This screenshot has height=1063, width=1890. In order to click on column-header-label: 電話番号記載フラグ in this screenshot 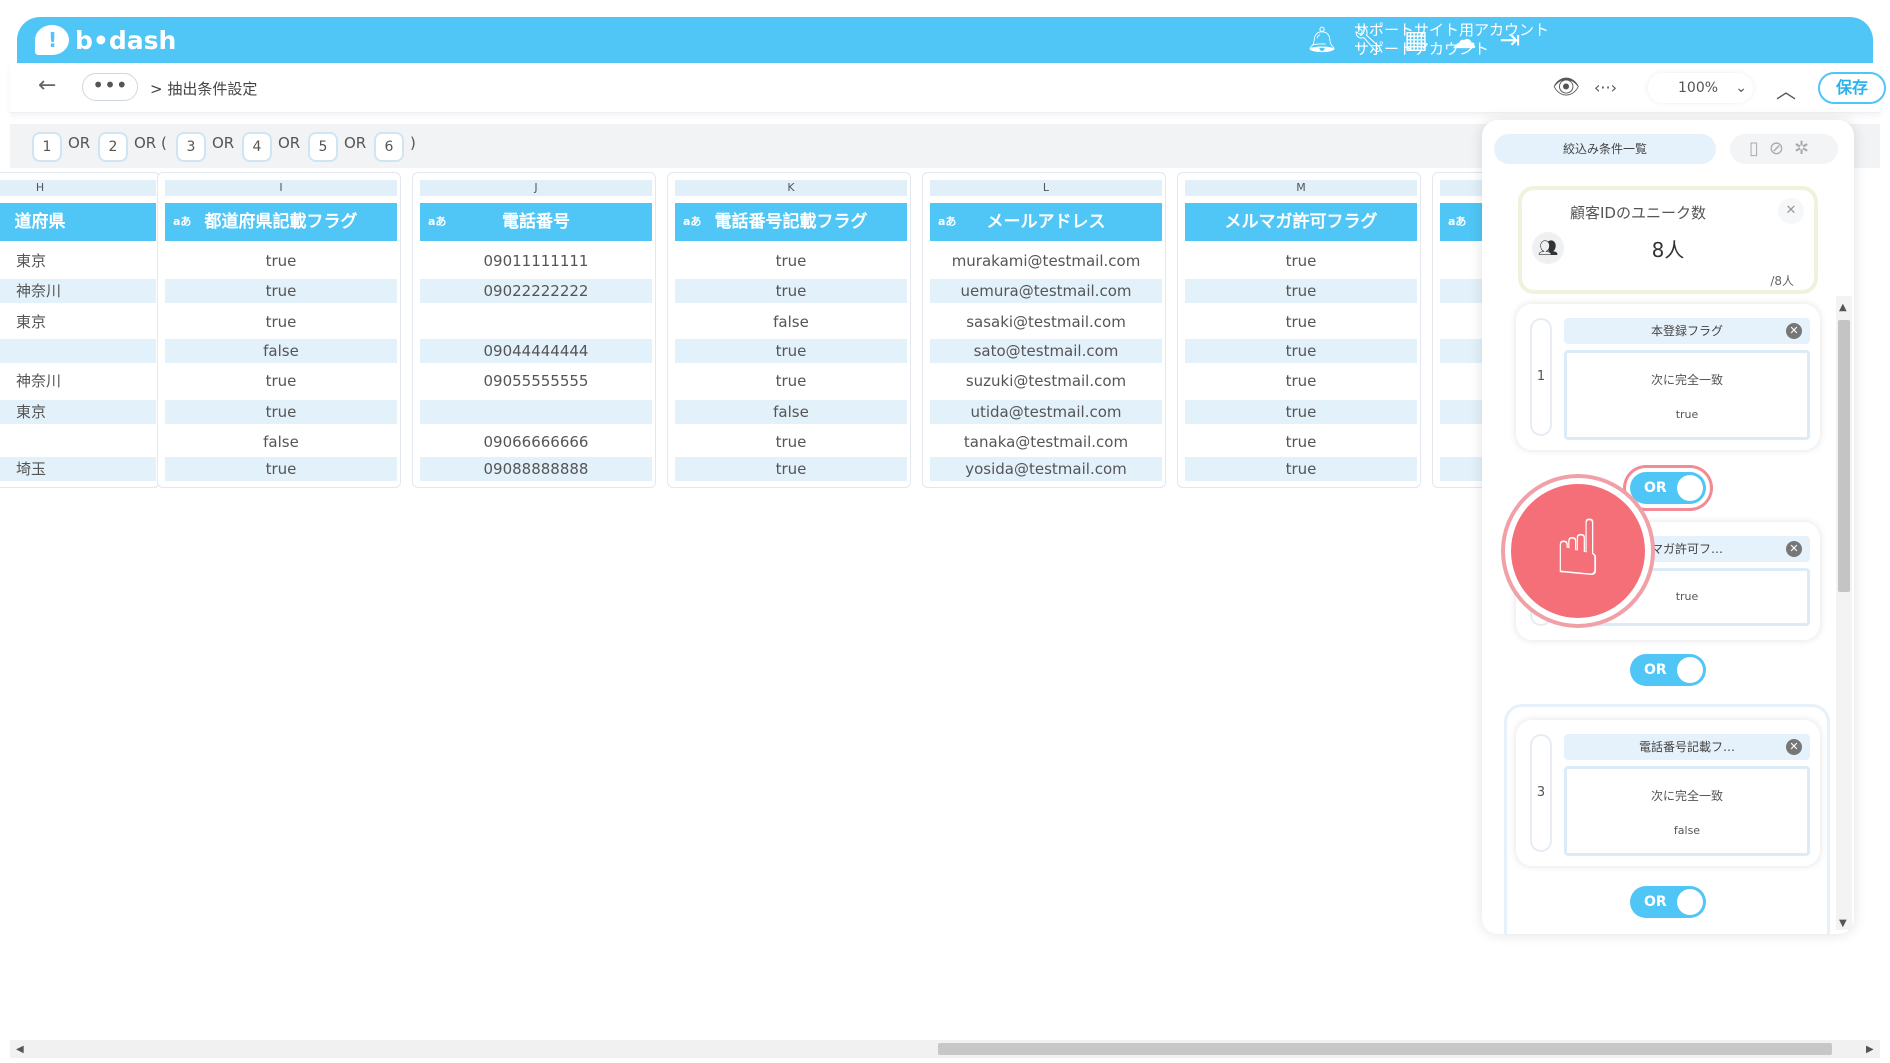, I will do `click(791, 222)`.